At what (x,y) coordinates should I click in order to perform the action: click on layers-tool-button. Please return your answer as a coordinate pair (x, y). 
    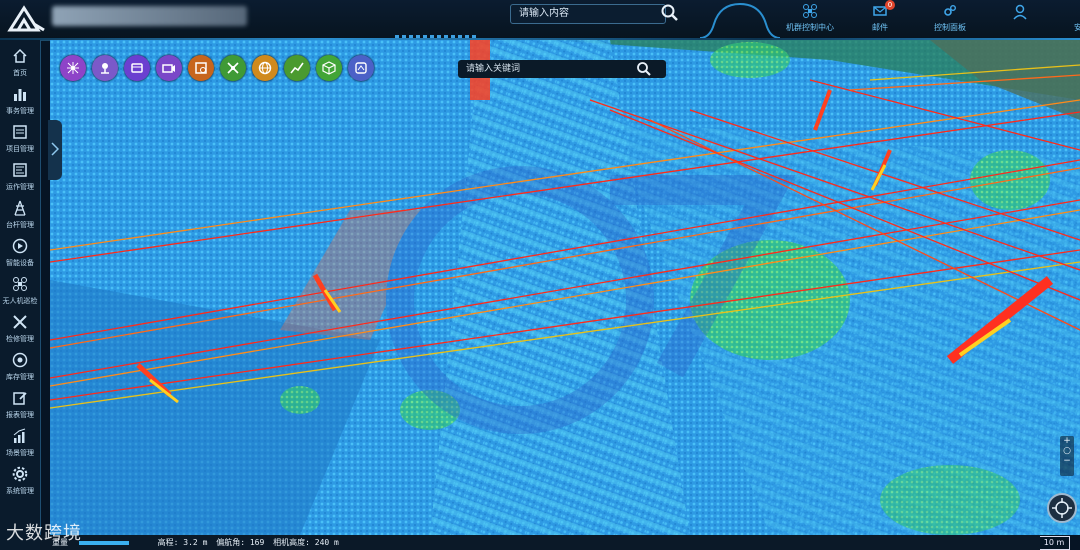
    Looking at the image, I should click on (137, 68).